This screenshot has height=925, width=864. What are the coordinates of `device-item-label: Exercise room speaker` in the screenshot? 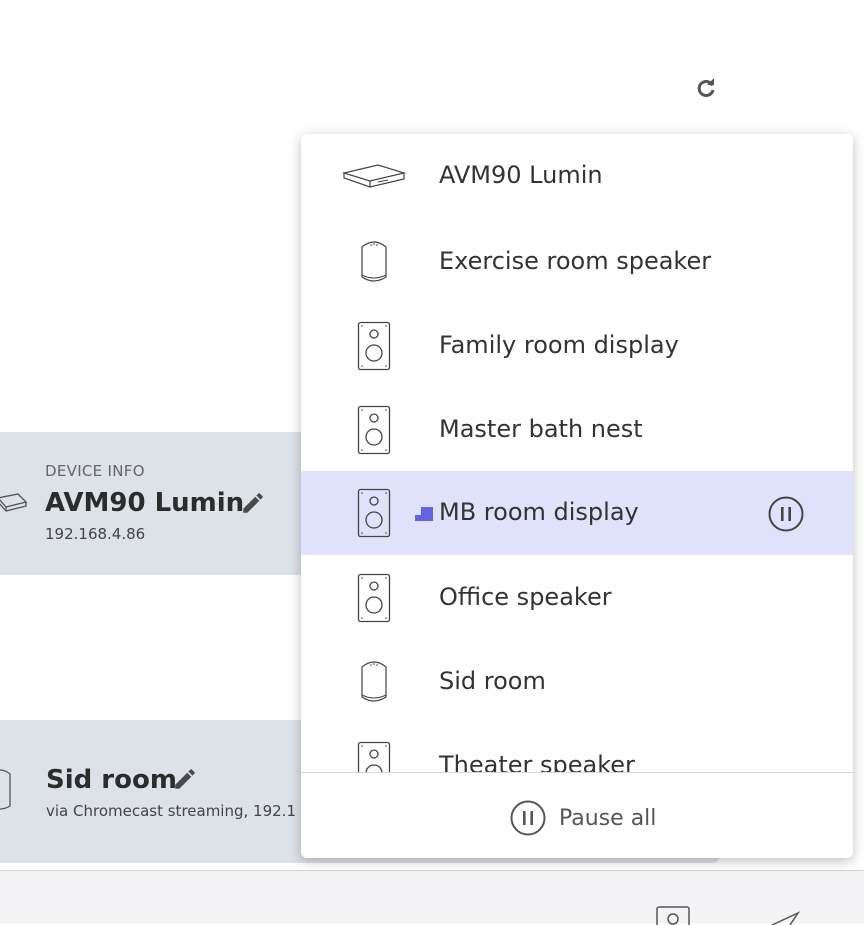 It's located at (575, 261).